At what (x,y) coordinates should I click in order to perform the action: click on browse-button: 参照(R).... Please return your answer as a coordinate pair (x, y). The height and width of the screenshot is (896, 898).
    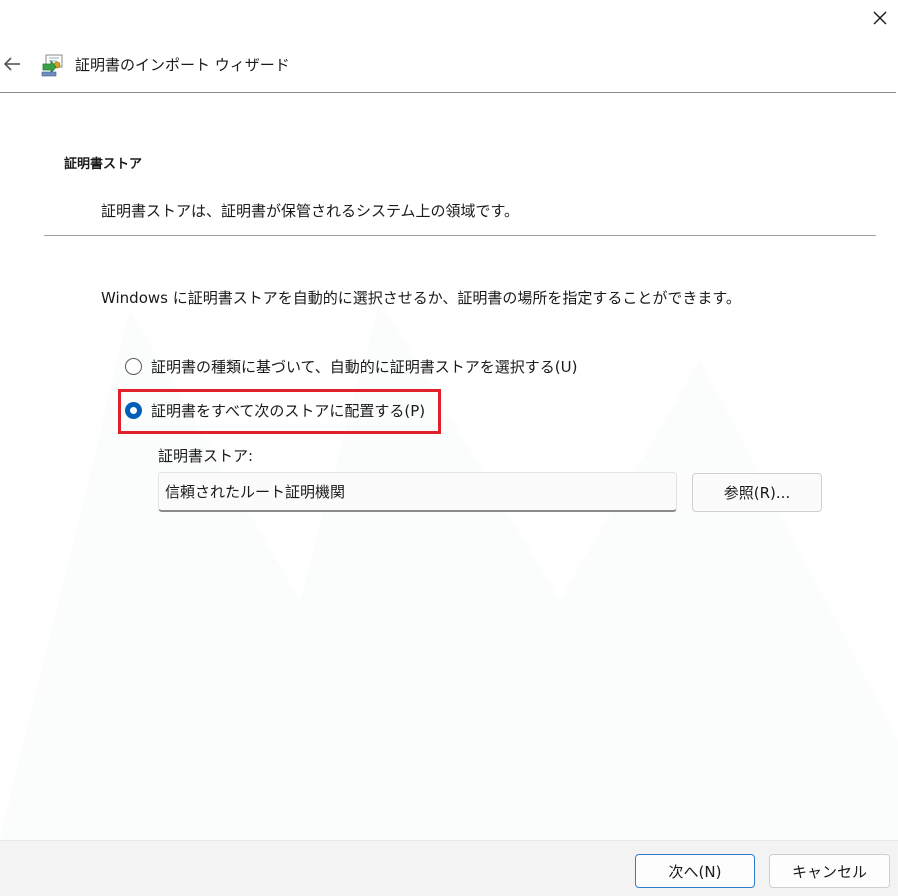
    Looking at the image, I should click on (757, 492).